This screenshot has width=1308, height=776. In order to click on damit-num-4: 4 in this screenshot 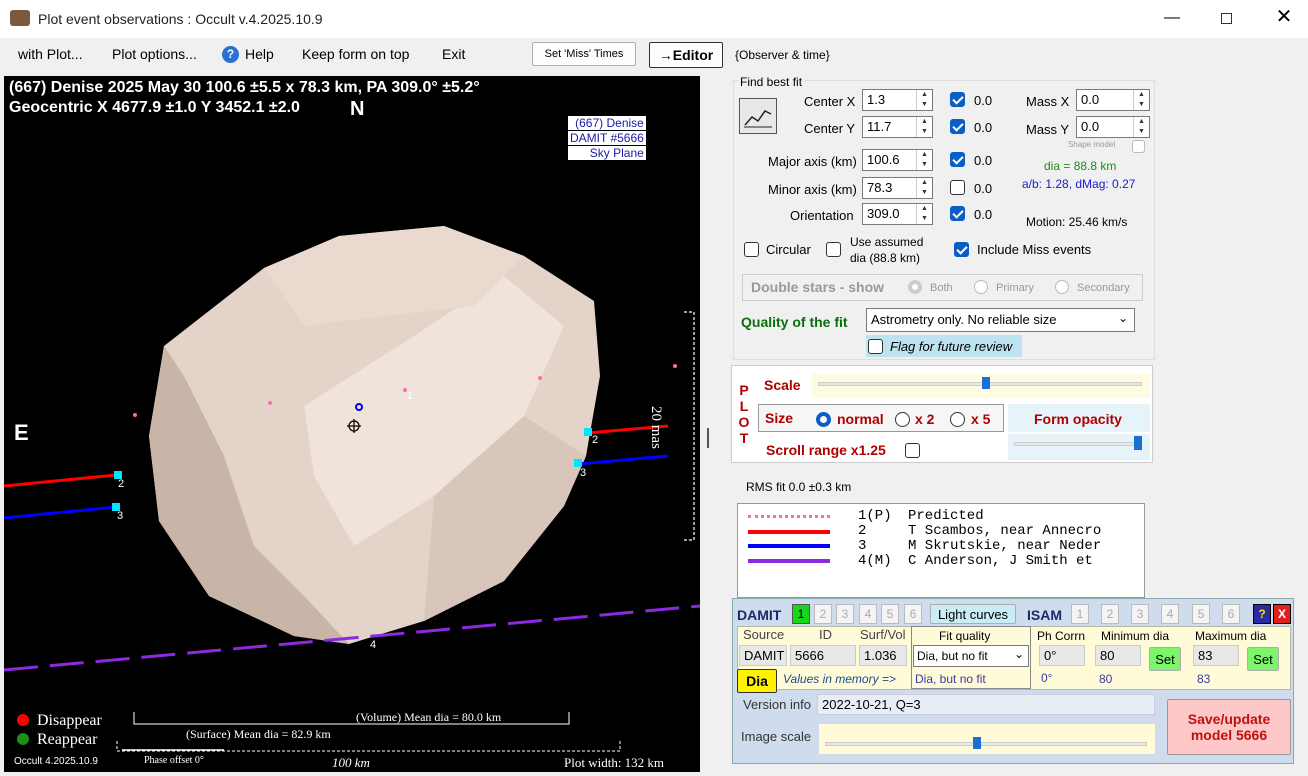, I will do `click(868, 614)`.